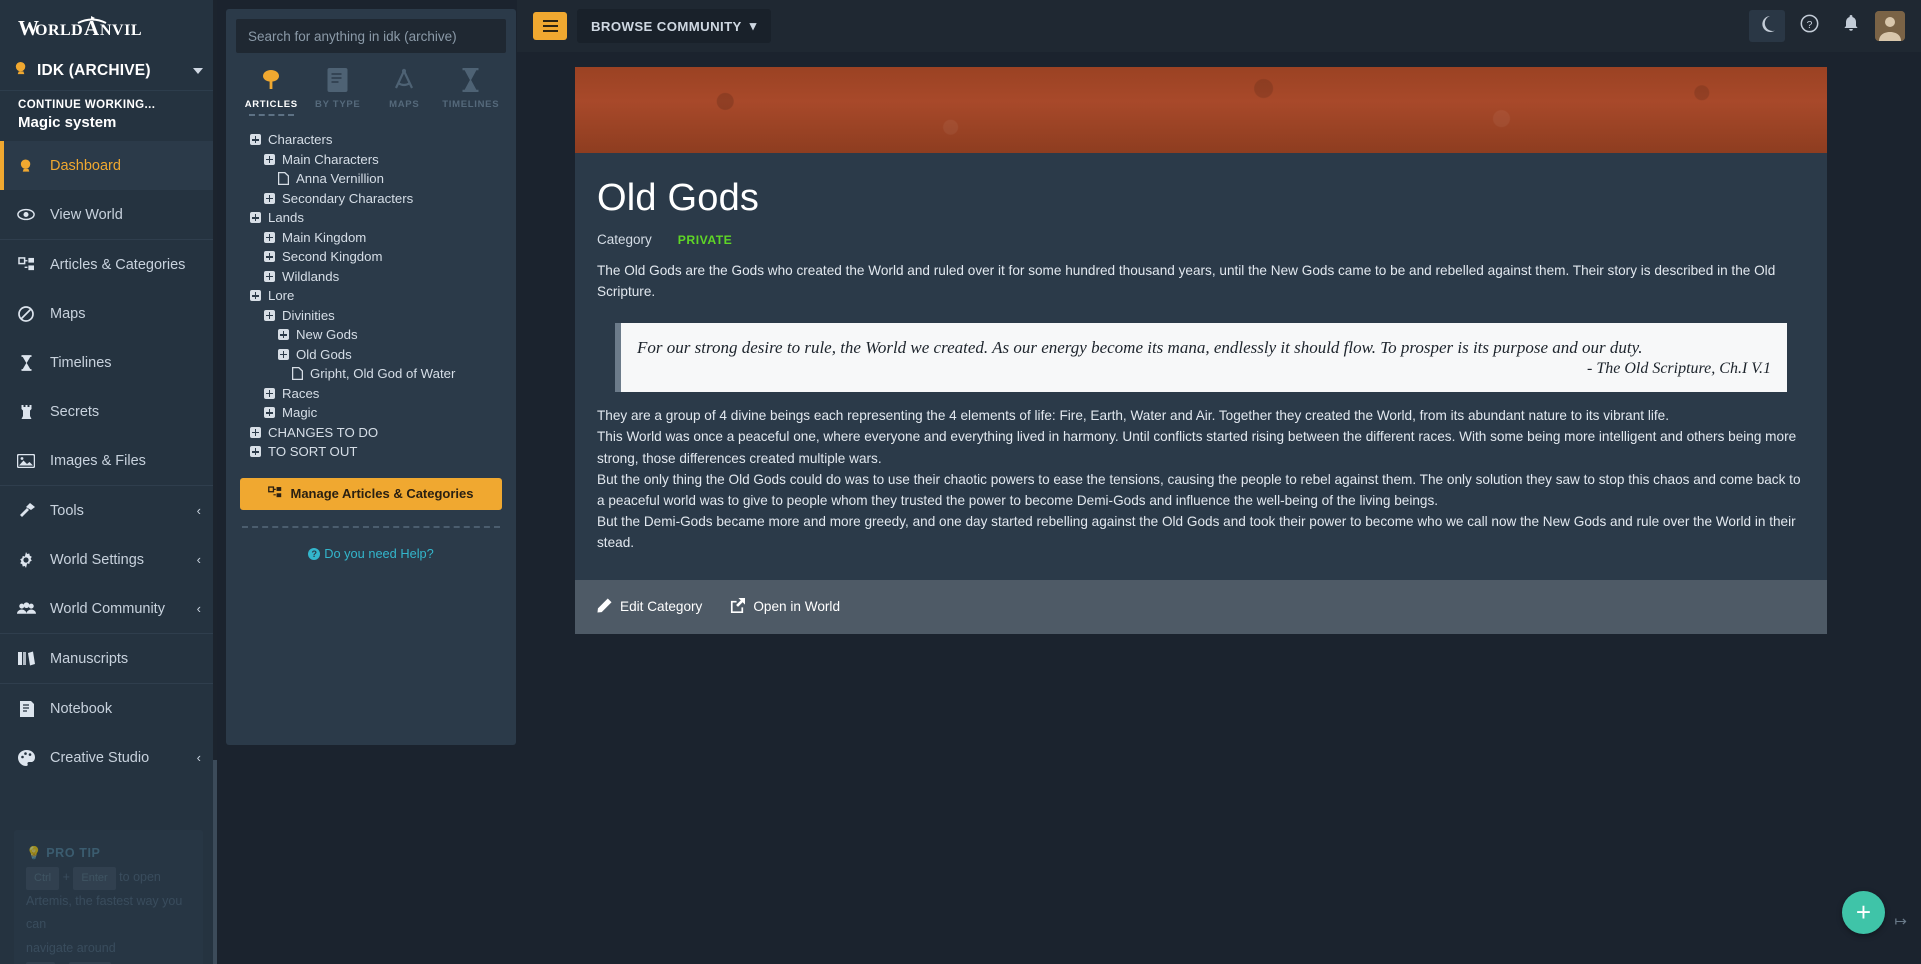  I want to click on book-icon, so click(338, 80).